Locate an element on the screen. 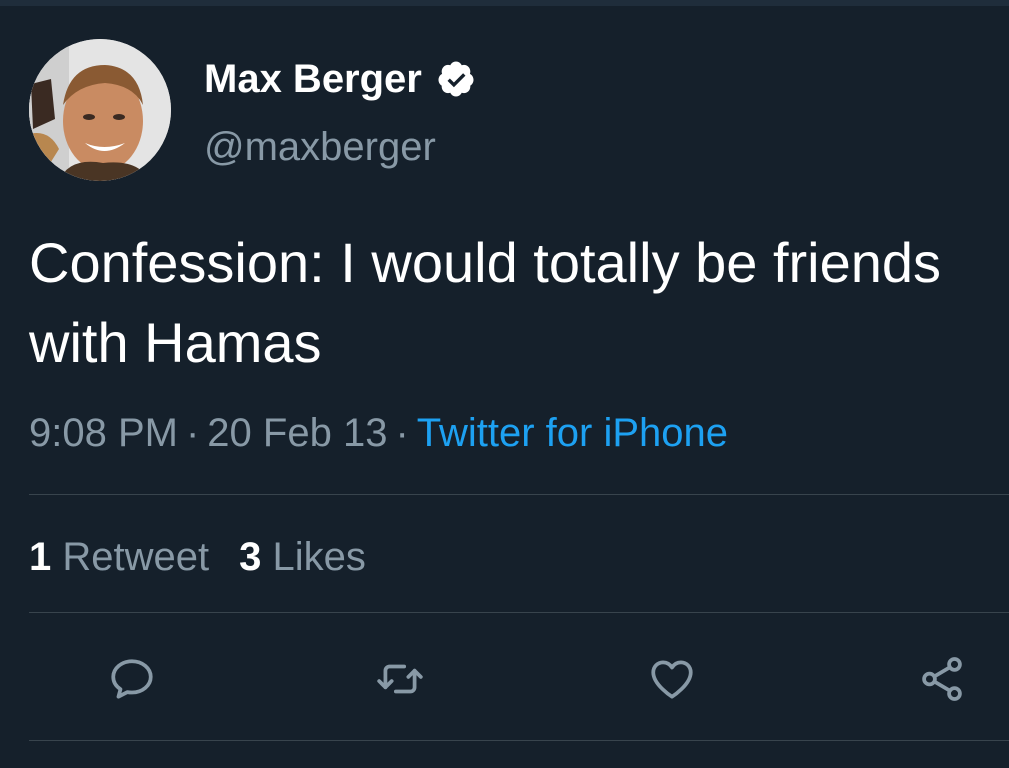 The image size is (1009, 768). like-button is located at coordinates (672, 679).